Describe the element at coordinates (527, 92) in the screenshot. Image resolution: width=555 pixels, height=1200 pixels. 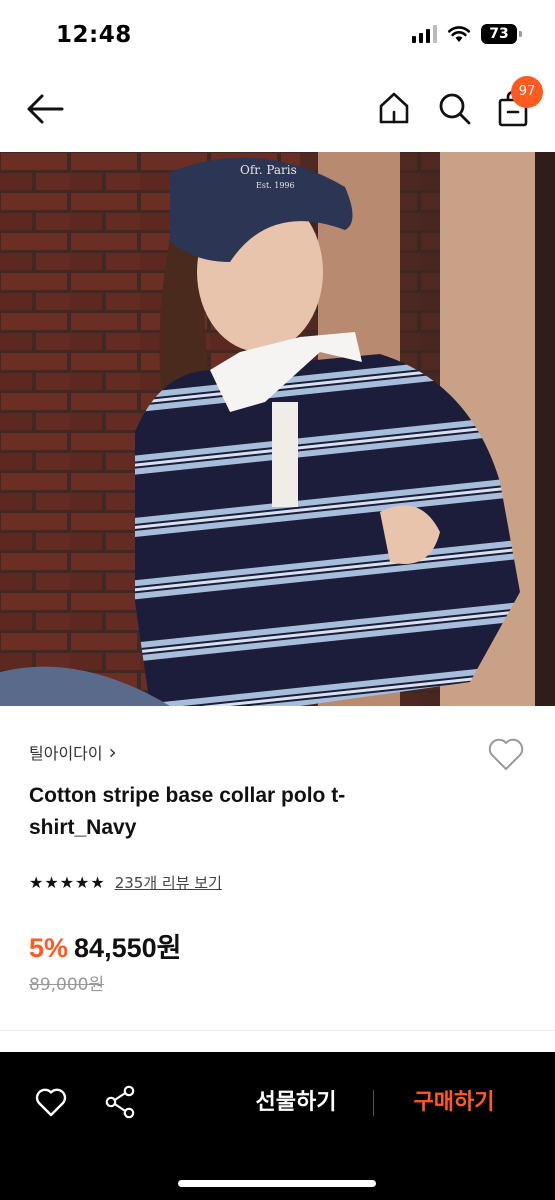
I see `cart-count-badge: 97` at that location.